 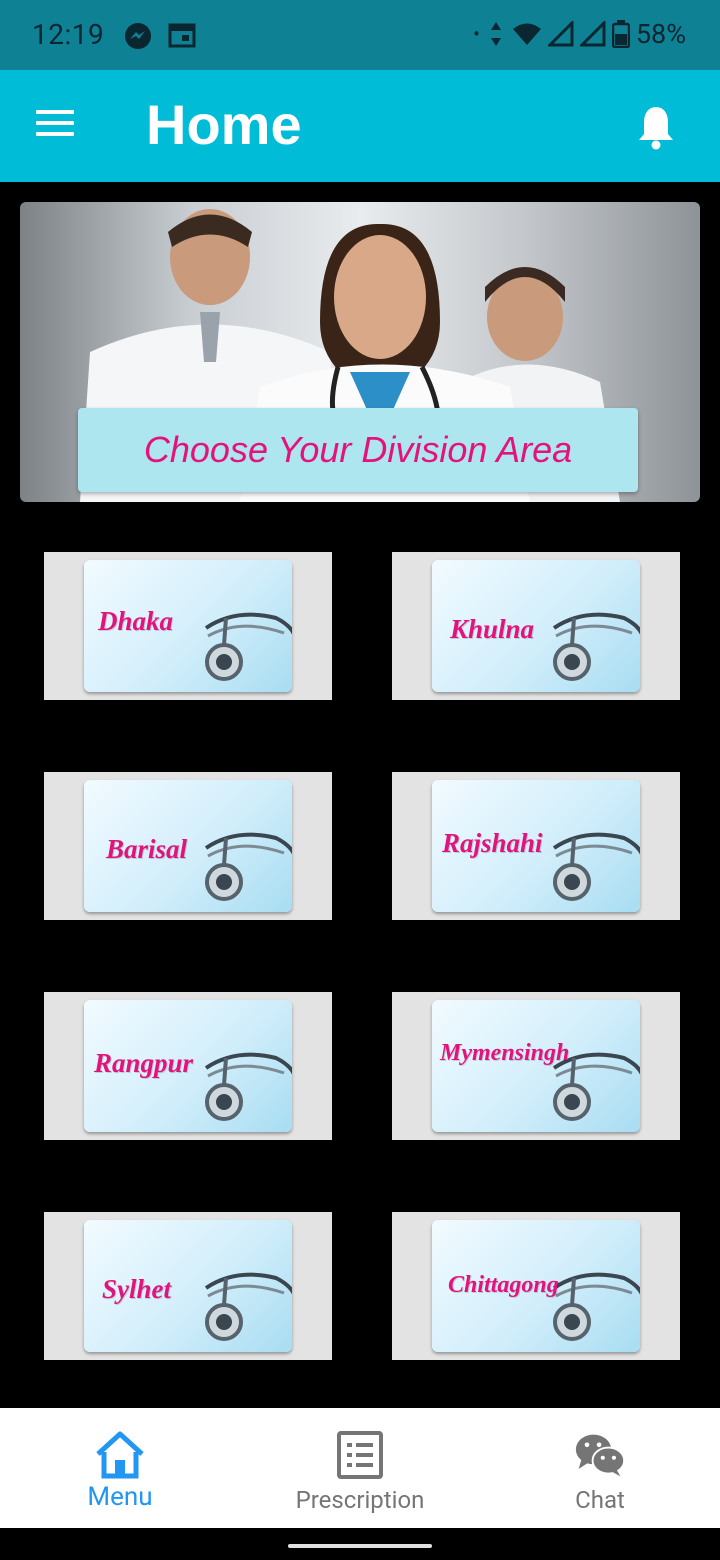 I want to click on nav-tab-menu: Menu, so click(x=120, y=1468).